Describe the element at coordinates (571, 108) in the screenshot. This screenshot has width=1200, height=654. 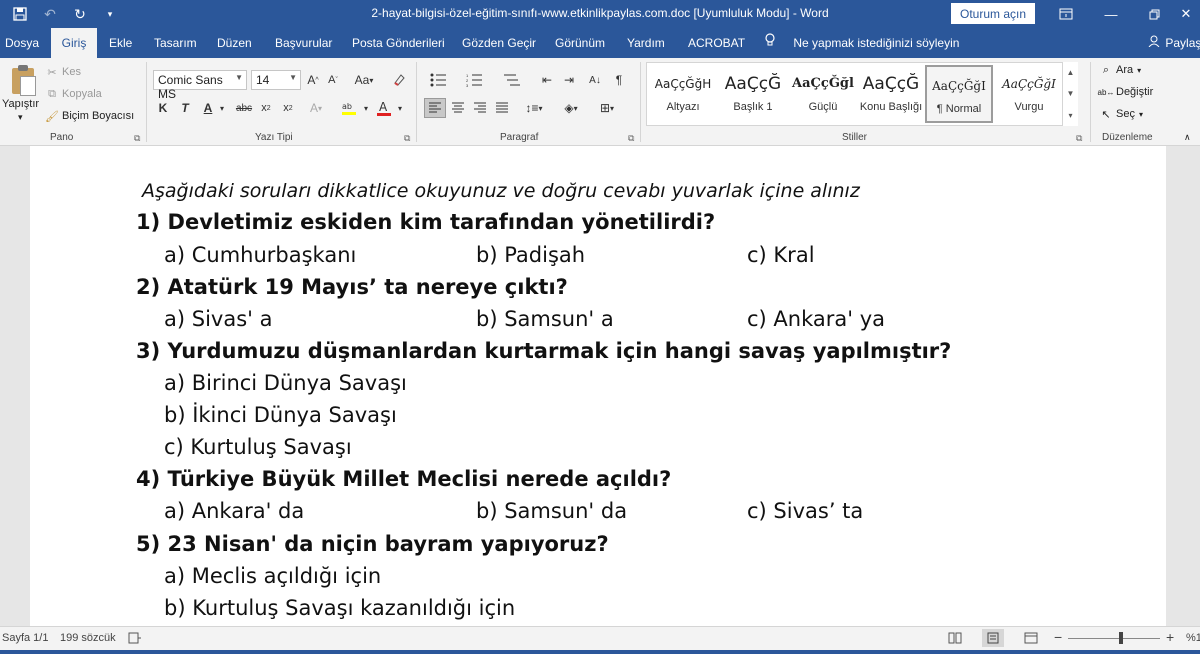
I see `shading-icon: ◈ ▾` at that location.